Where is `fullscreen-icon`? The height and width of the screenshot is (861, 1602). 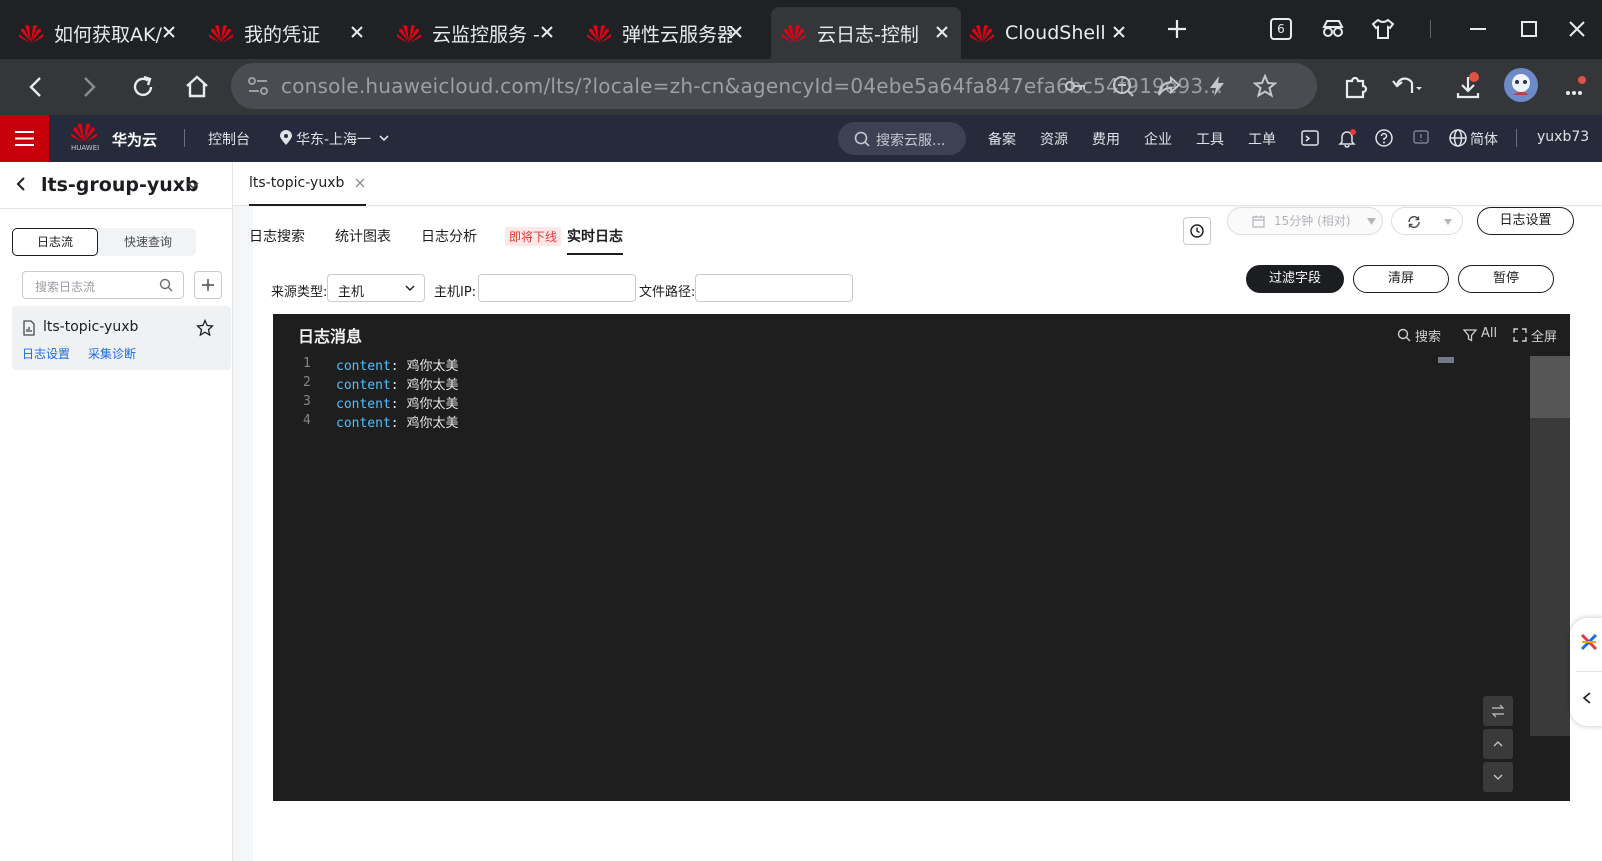
fullscreen-icon is located at coordinates (1520, 335).